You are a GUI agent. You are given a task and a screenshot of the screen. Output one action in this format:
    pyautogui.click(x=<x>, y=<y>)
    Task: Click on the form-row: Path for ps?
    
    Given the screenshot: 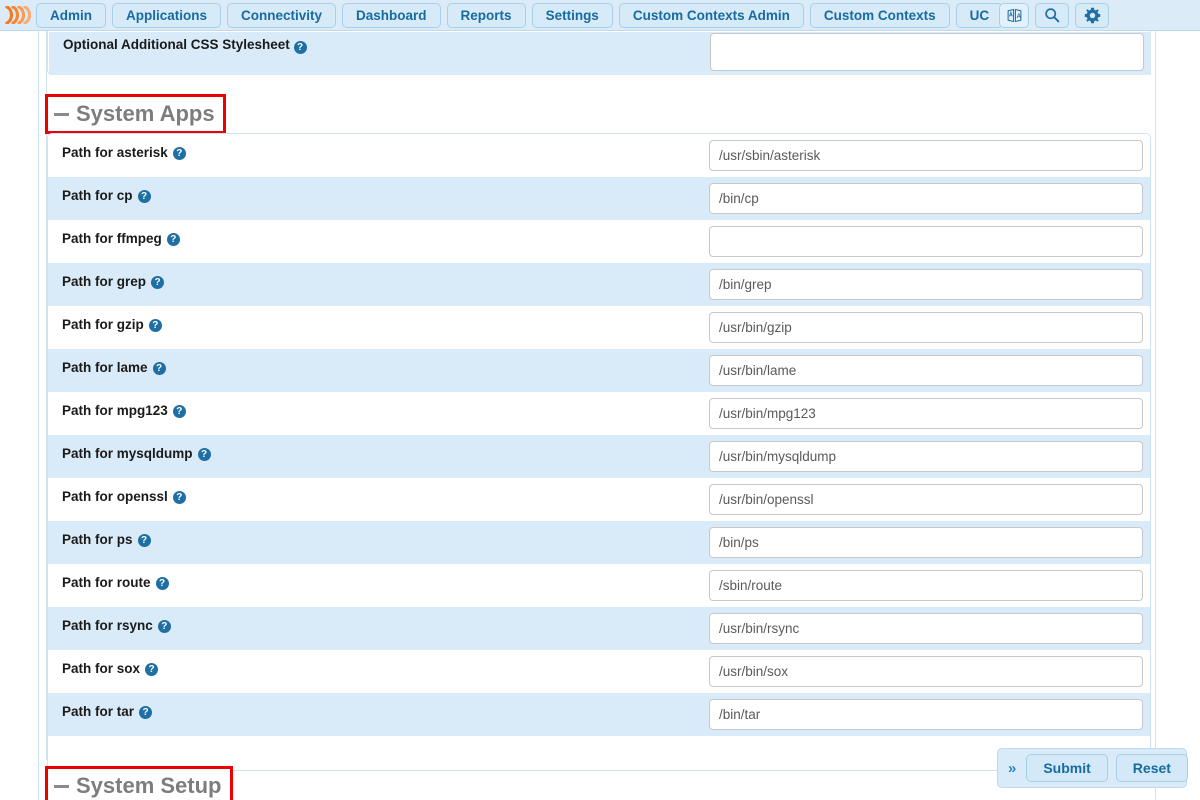 What is the action you would take?
    pyautogui.click(x=599, y=542)
    